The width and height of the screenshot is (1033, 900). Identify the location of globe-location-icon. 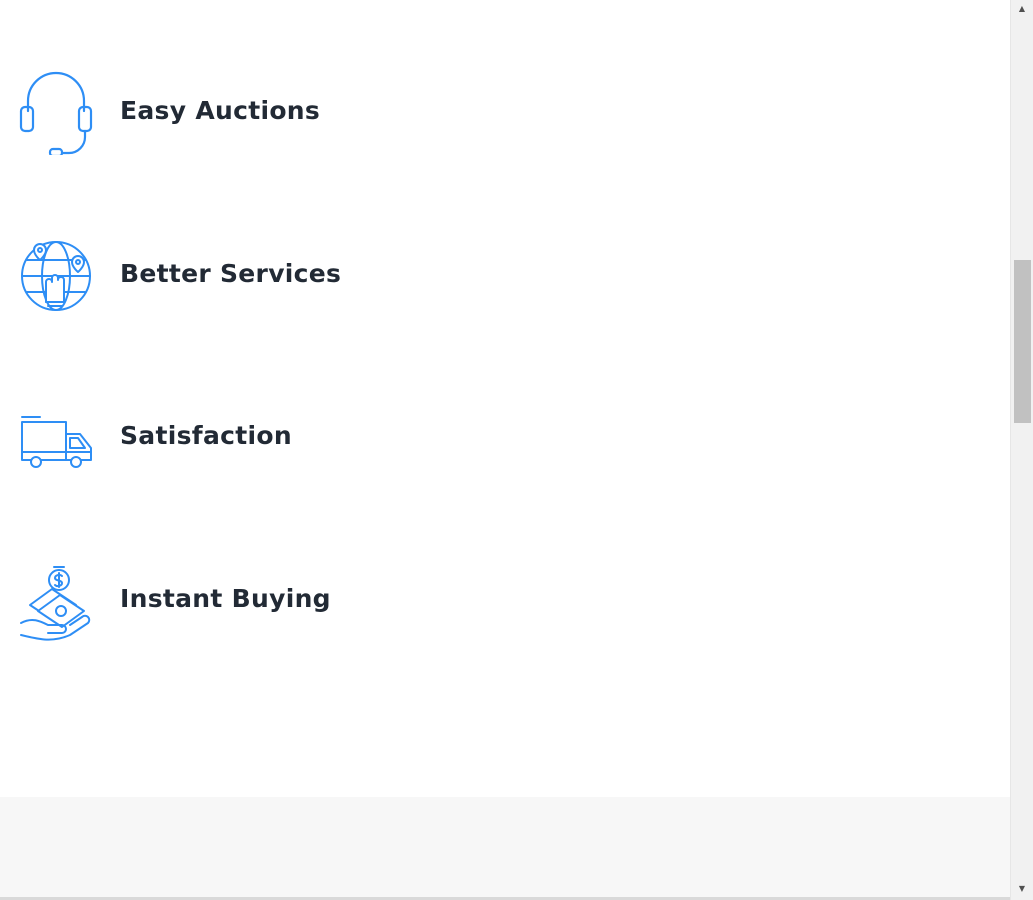
(56, 273).